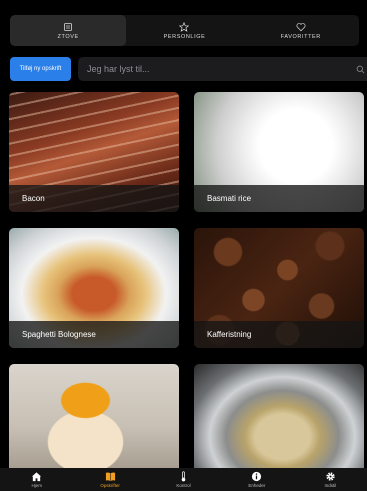 The image size is (367, 491). I want to click on tab-label: ZTOVE, so click(68, 36).